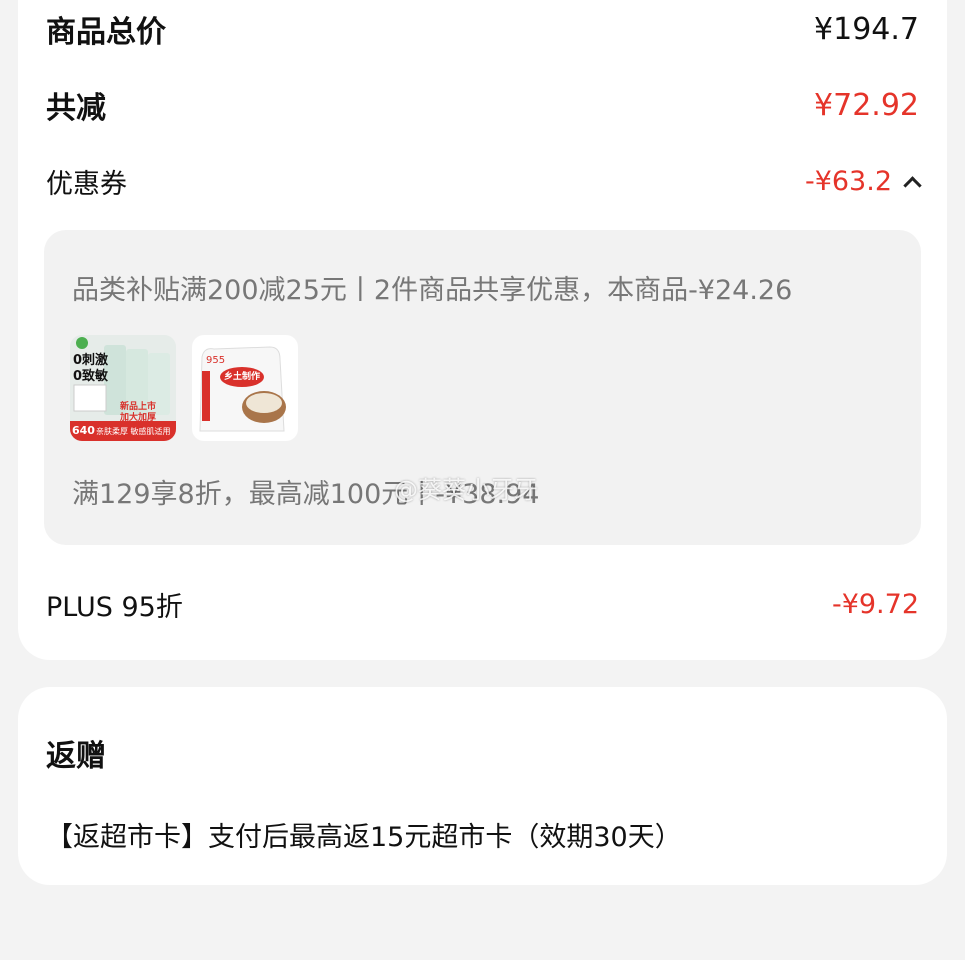  Describe the element at coordinates (866, 105) in the screenshot. I see `total-reduction-value: ¥72.92` at that location.